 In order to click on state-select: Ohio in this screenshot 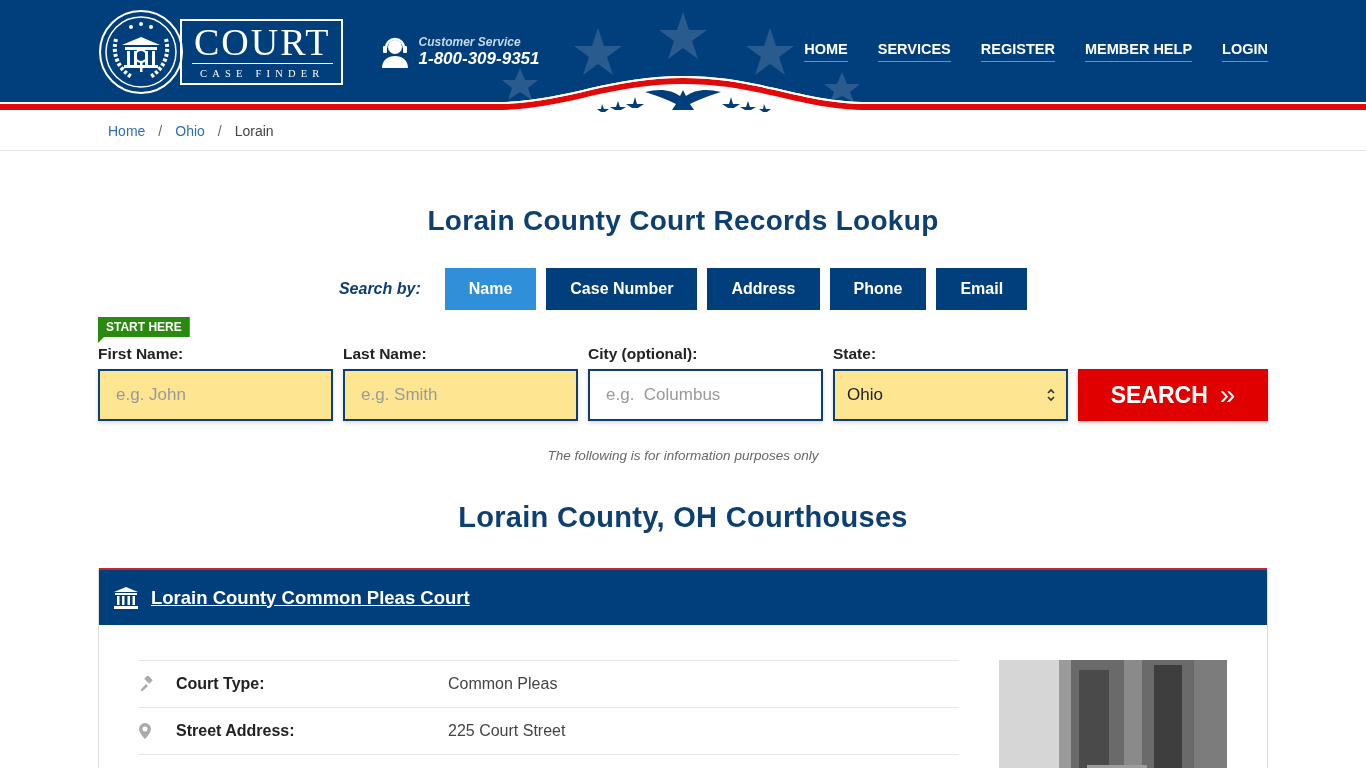, I will do `click(950, 395)`.